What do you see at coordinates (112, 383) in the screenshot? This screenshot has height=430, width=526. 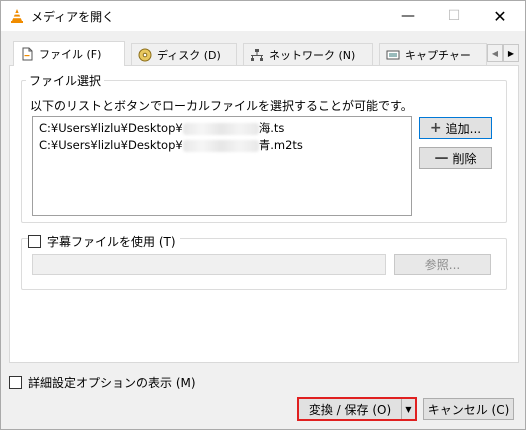 I see `show-advanced-options-label: 詳細設定オプションの表示 (M)` at bounding box center [112, 383].